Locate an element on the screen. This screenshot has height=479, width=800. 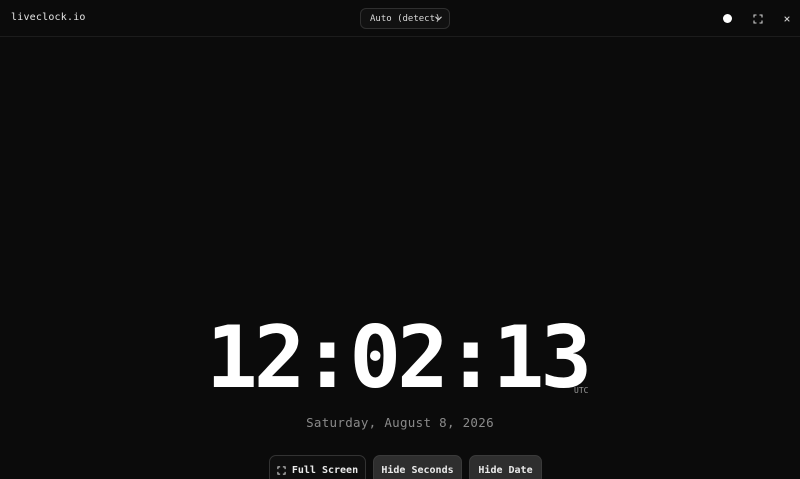
theme-toggle-icon is located at coordinates (727, 18).